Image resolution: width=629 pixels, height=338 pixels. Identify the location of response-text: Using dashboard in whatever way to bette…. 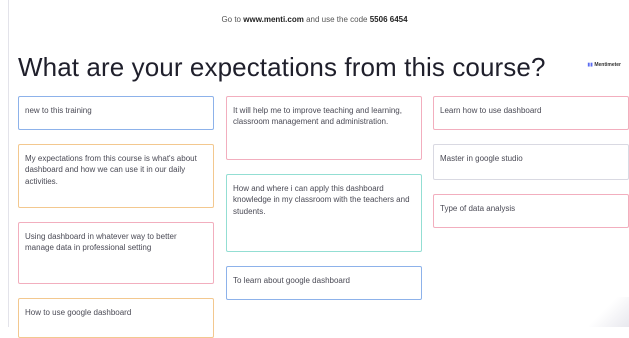
(101, 242).